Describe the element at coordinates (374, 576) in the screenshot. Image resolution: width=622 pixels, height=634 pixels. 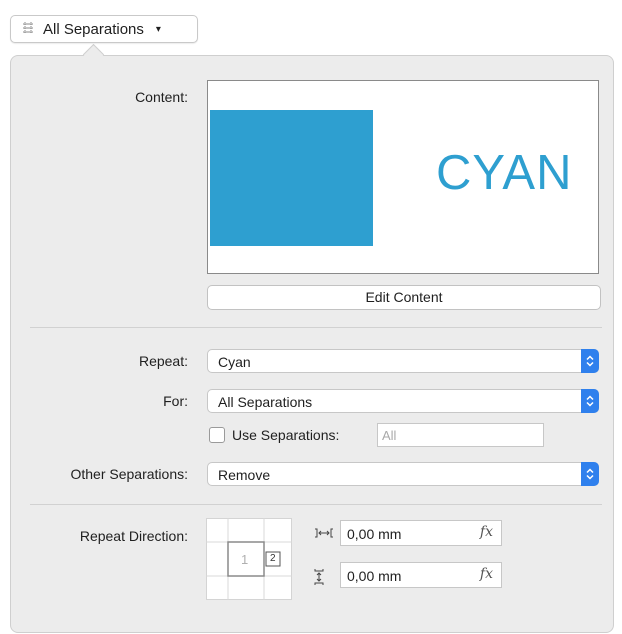
I see `vertical-spacing-value: 0,00 mm` at that location.